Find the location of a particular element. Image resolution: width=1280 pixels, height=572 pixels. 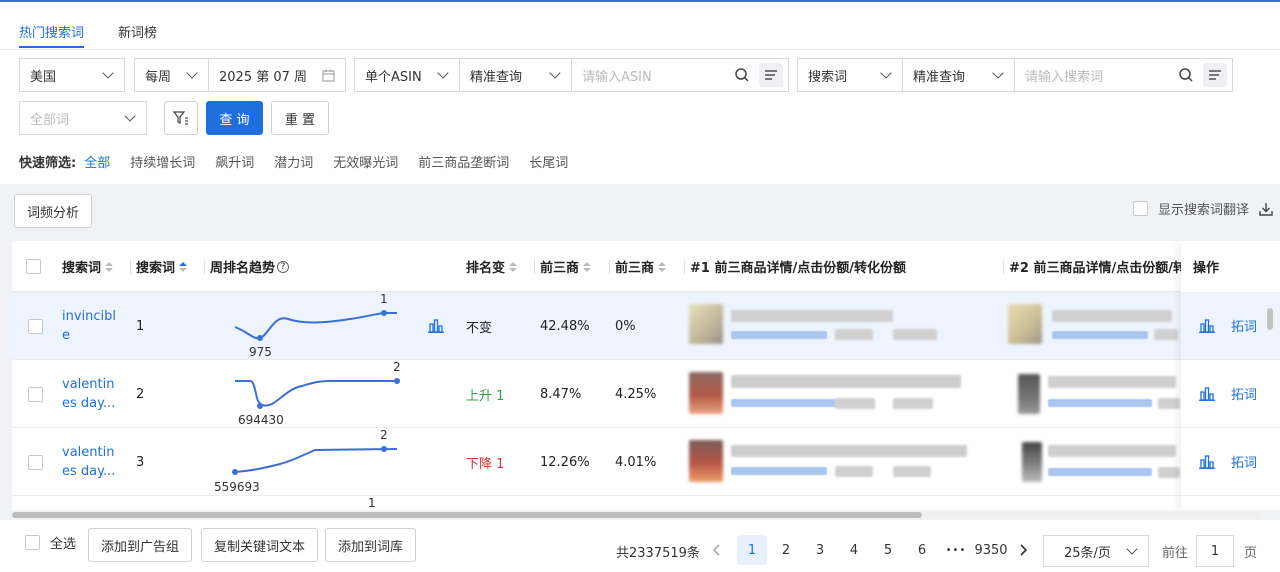

quick-filter-label: 快速筛选: is located at coordinates (48, 163).